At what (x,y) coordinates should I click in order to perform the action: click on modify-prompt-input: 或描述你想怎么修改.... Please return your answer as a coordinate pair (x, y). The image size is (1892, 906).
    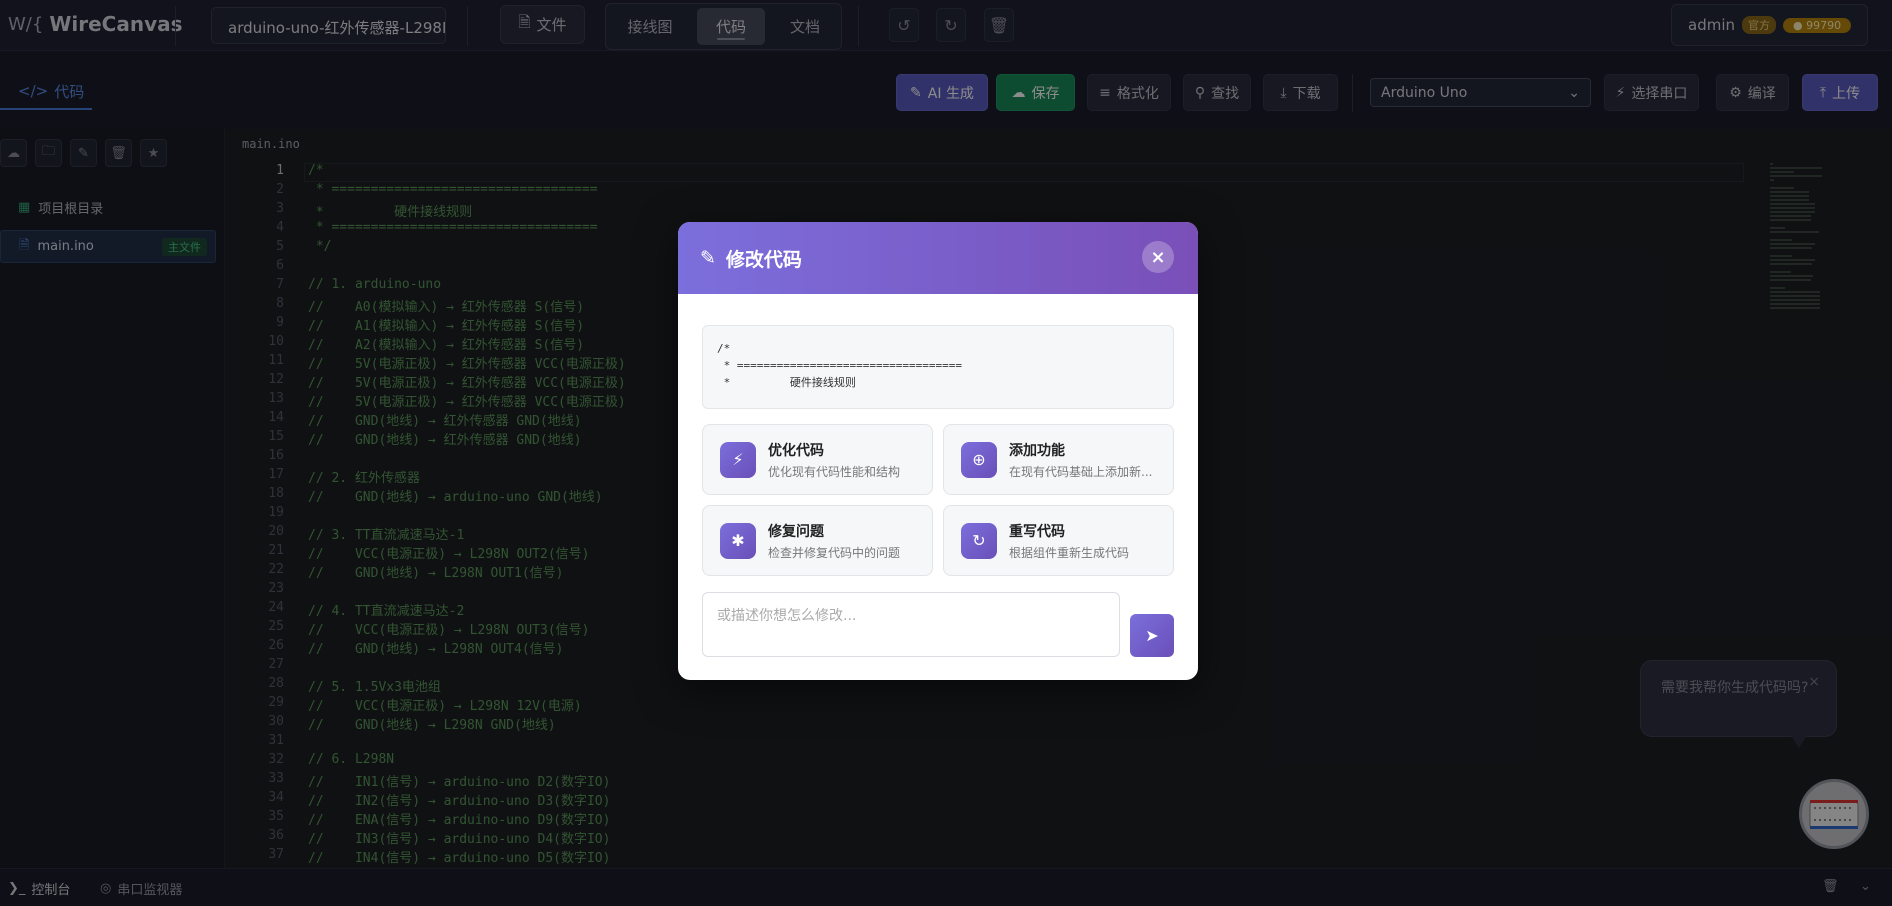
    Looking at the image, I should click on (911, 624).